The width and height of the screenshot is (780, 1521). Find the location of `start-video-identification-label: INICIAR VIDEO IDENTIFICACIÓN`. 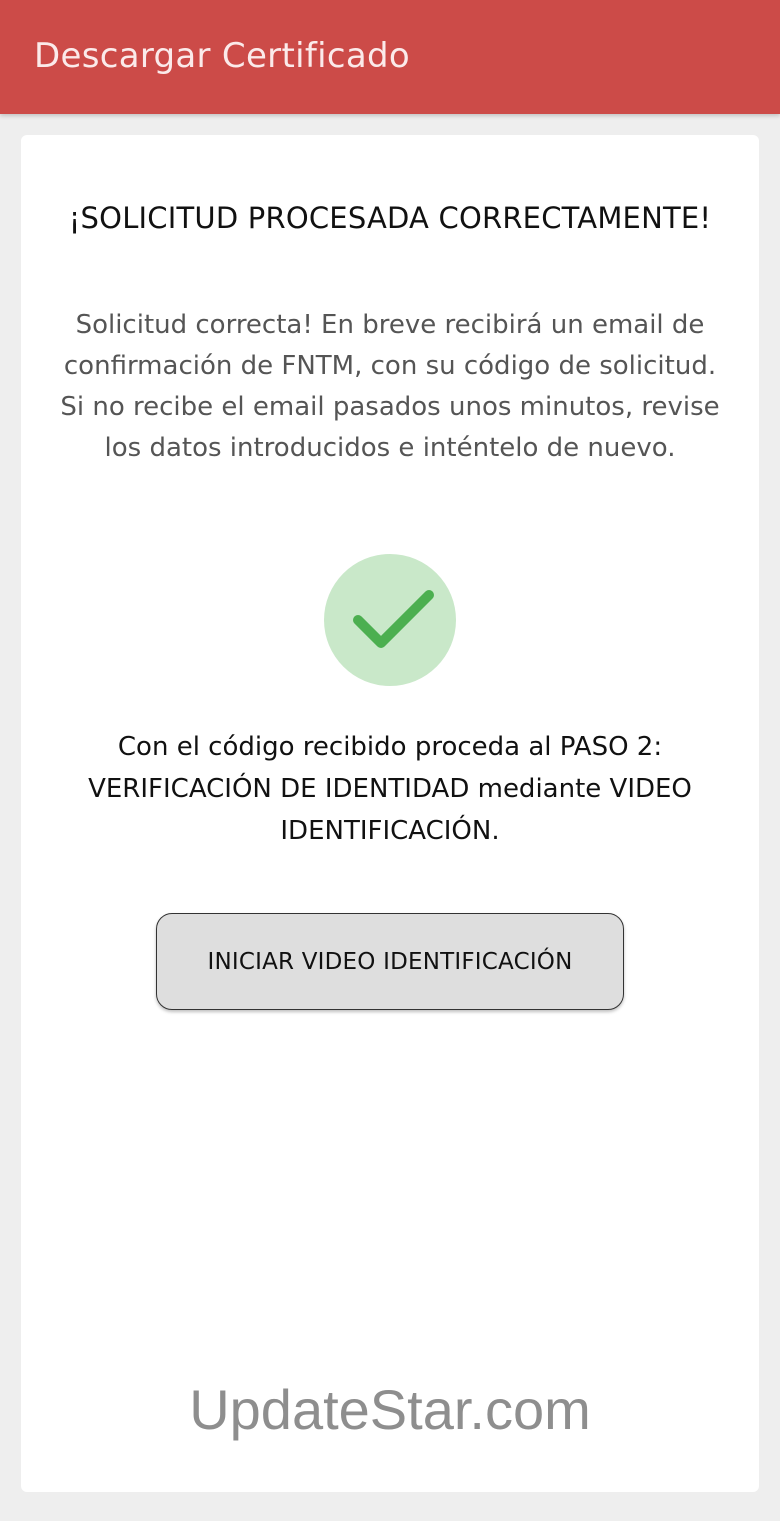

start-video-identification-label: INICIAR VIDEO IDENTIFICACIÓN is located at coordinates (390, 961).